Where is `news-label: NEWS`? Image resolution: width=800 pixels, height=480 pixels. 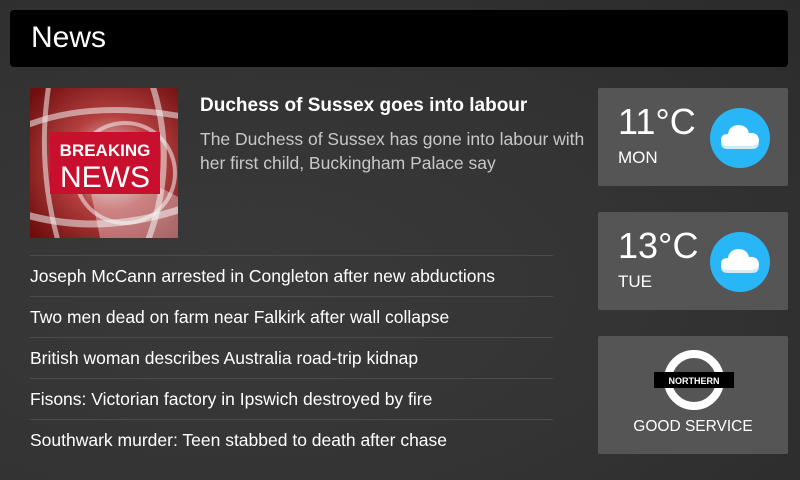 news-label: NEWS is located at coordinates (105, 177).